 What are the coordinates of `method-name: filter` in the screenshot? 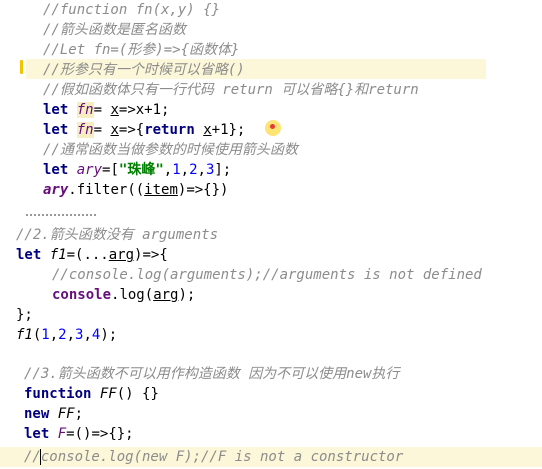 It's located at (102, 190).